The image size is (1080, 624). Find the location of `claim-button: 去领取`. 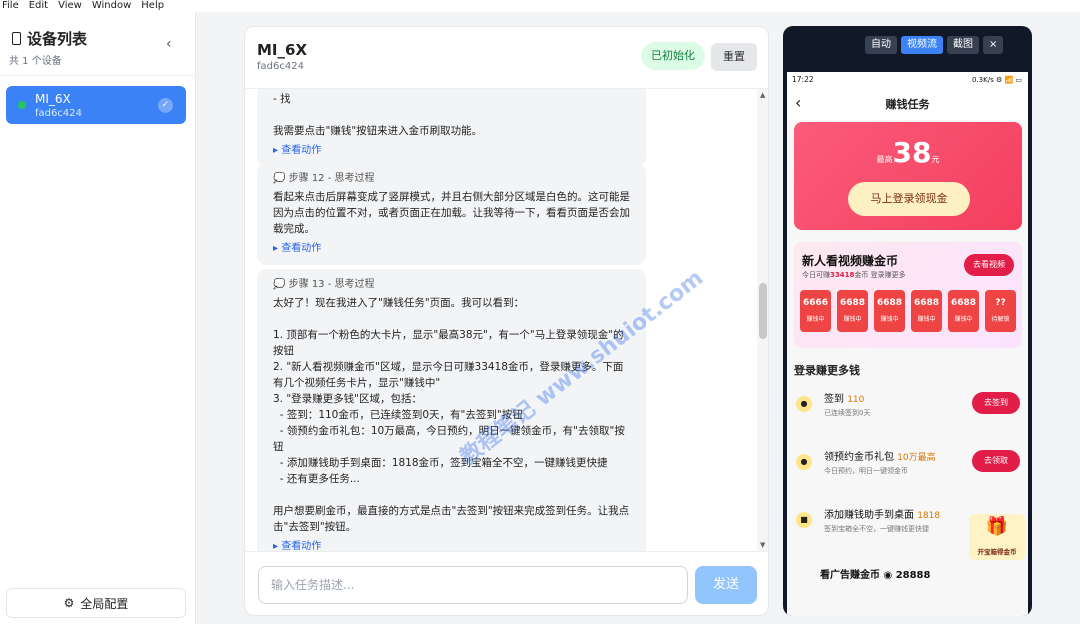

claim-button: 去领取 is located at coordinates (996, 461).